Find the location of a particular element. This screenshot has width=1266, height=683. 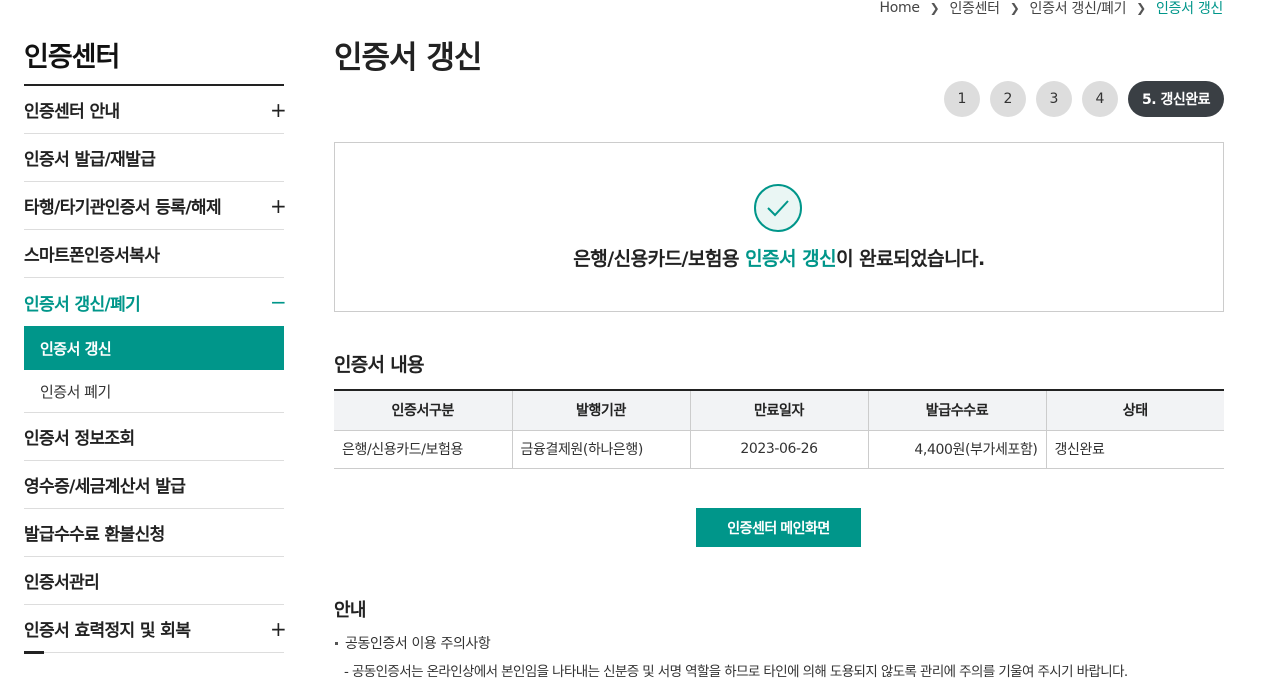

sidebar-item-label: 타행/타기관인증서 등록/해제 is located at coordinates (123, 208).